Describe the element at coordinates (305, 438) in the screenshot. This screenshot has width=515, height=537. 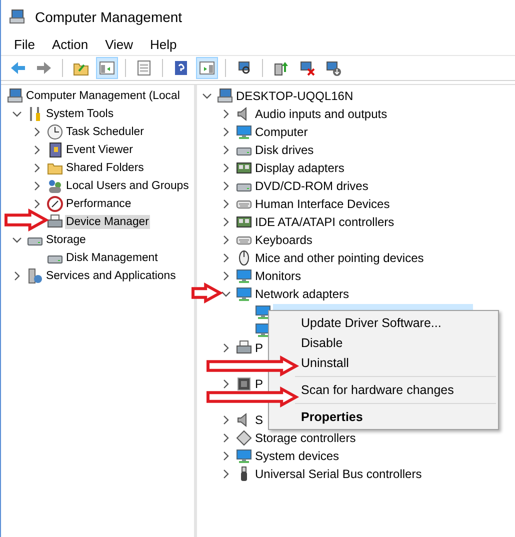
I see `tree-item: Storage controllers` at that location.